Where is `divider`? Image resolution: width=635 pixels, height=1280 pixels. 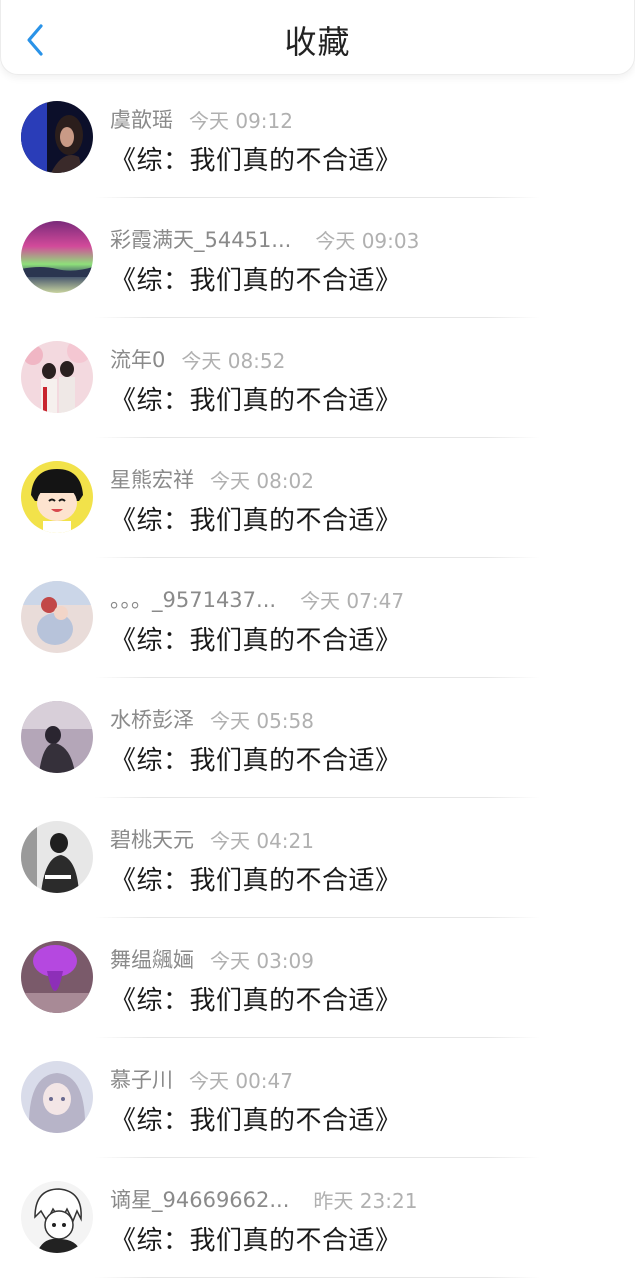 divider is located at coordinates (317, 1277).